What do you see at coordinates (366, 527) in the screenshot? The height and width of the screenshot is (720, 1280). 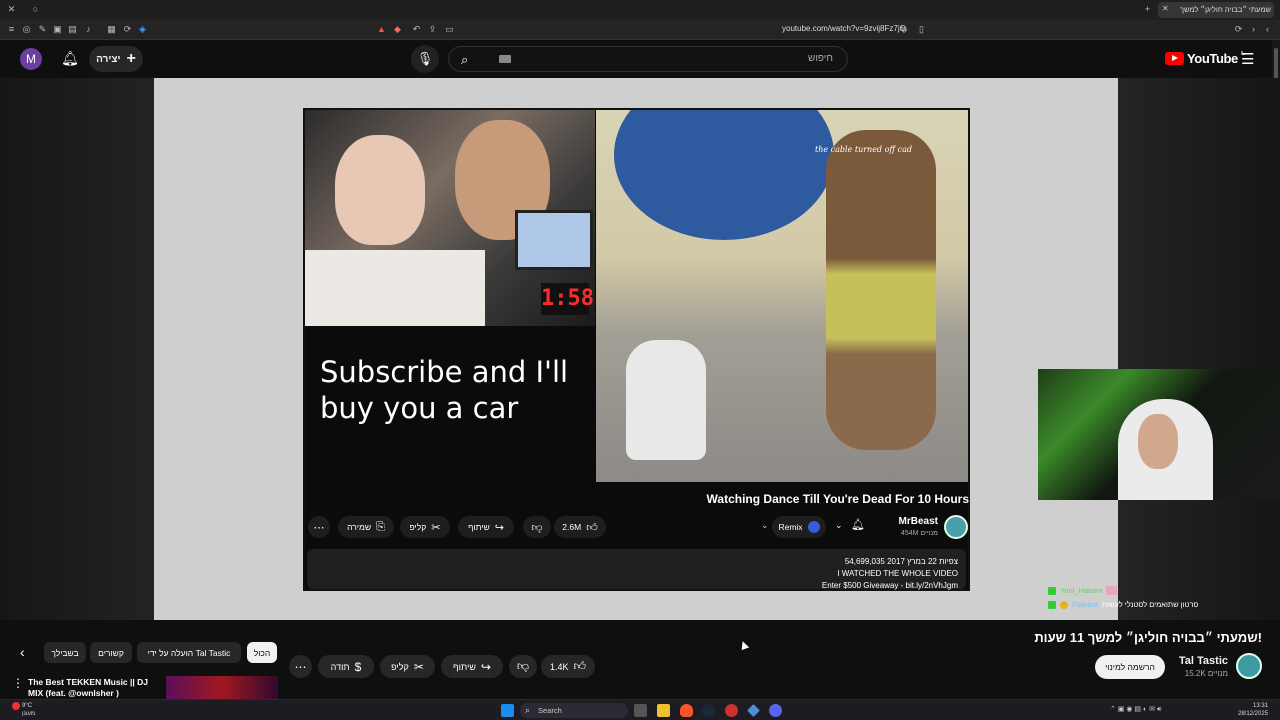 I see `save-button: שמירה ⎘` at bounding box center [366, 527].